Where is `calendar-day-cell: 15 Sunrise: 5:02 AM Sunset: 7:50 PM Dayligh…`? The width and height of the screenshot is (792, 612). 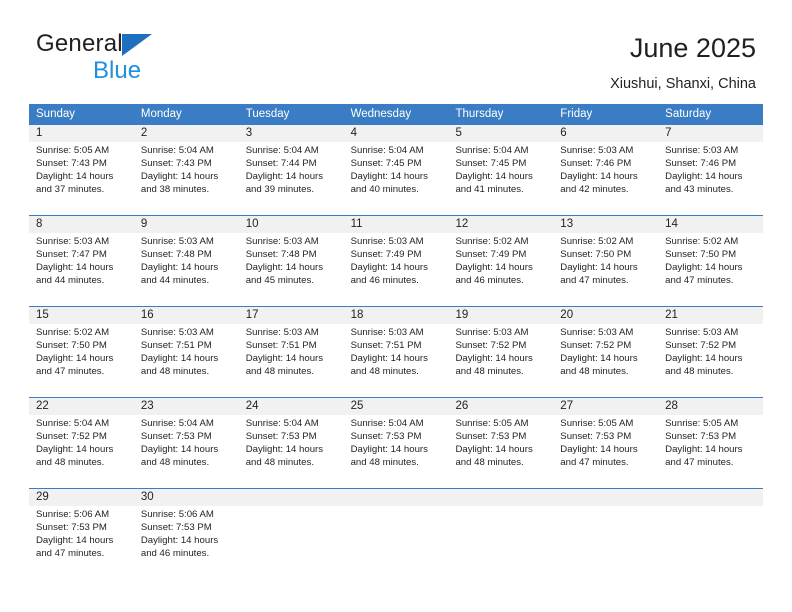 calendar-day-cell: 15 Sunrise: 5:02 AM Sunset: 7:50 PM Dayligh… is located at coordinates (81, 346).